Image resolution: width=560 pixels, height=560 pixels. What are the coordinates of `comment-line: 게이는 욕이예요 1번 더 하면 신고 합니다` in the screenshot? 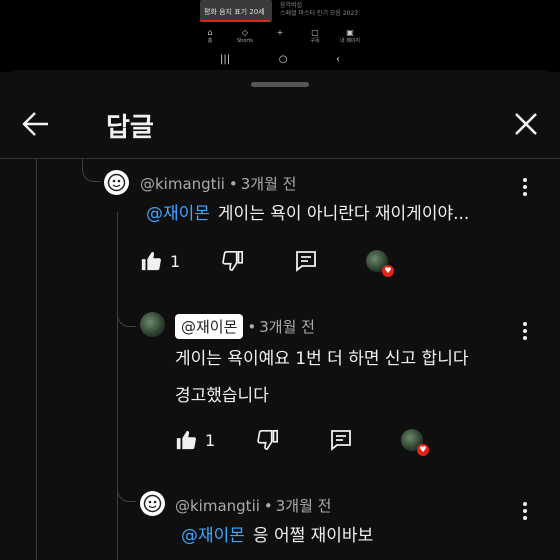 It's located at (322, 359).